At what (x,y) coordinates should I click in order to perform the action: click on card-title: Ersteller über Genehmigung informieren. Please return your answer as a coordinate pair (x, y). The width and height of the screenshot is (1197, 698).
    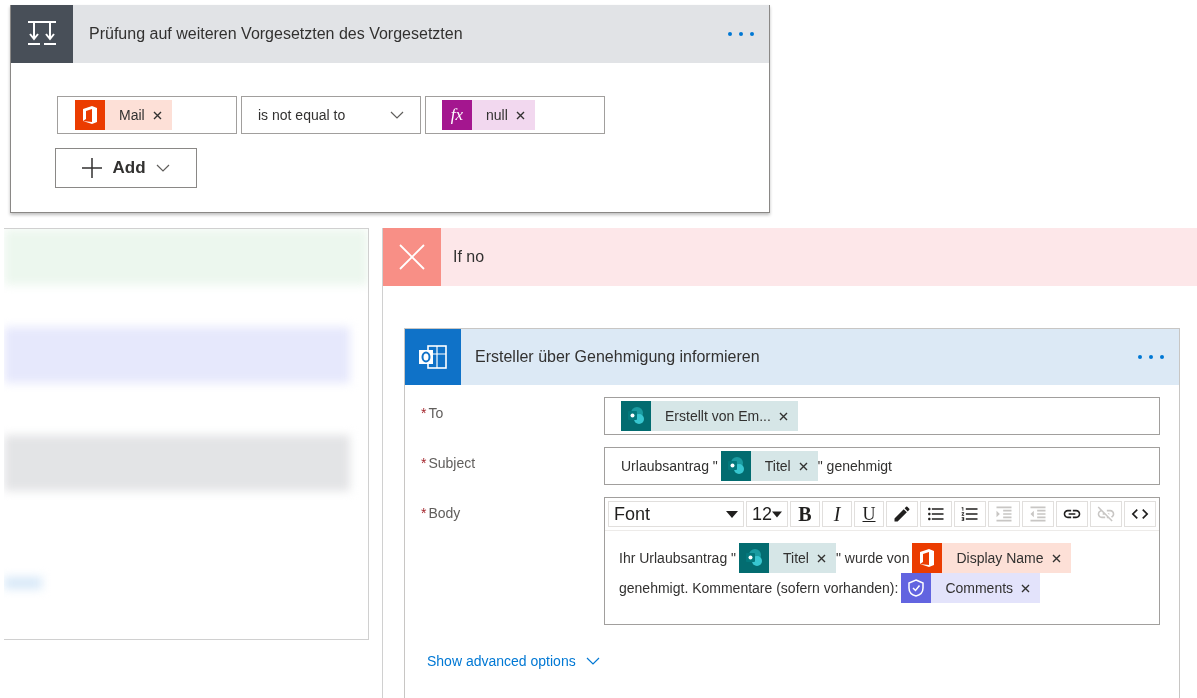
    Looking at the image, I should click on (617, 357).